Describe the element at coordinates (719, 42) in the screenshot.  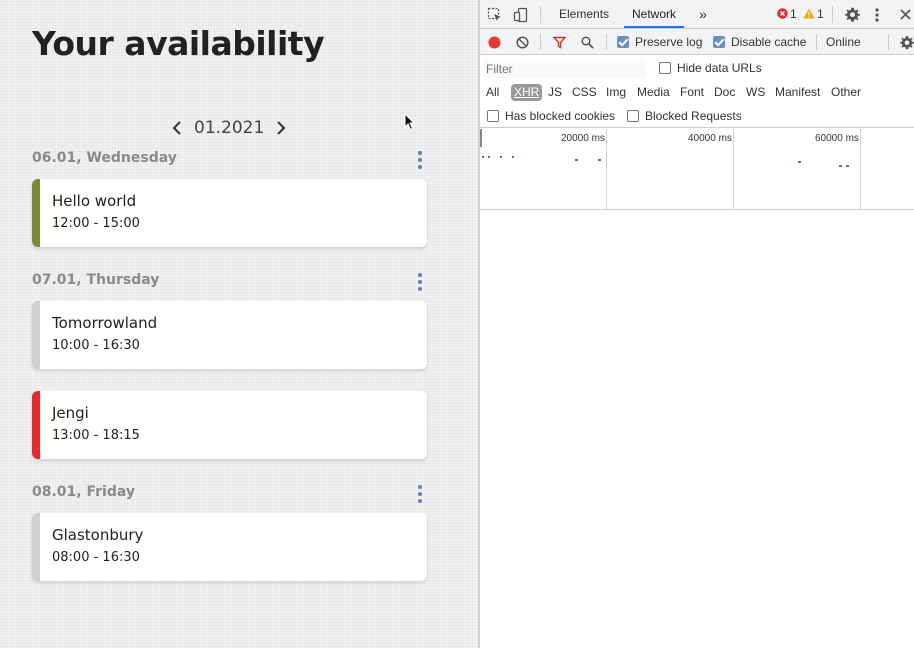
I see `disable-cache-checkbox` at that location.